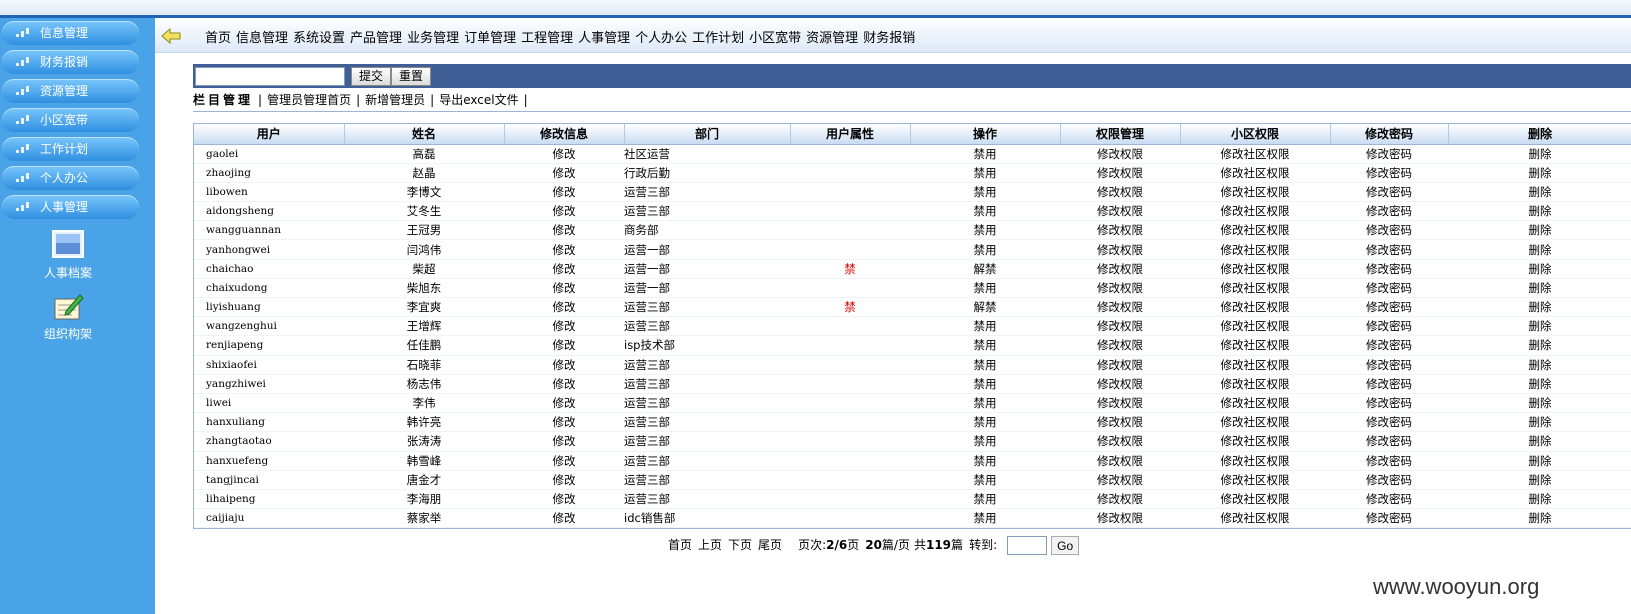  What do you see at coordinates (70, 120) in the screenshot?
I see `sidebar-item-broadband: 小区宽带` at bounding box center [70, 120].